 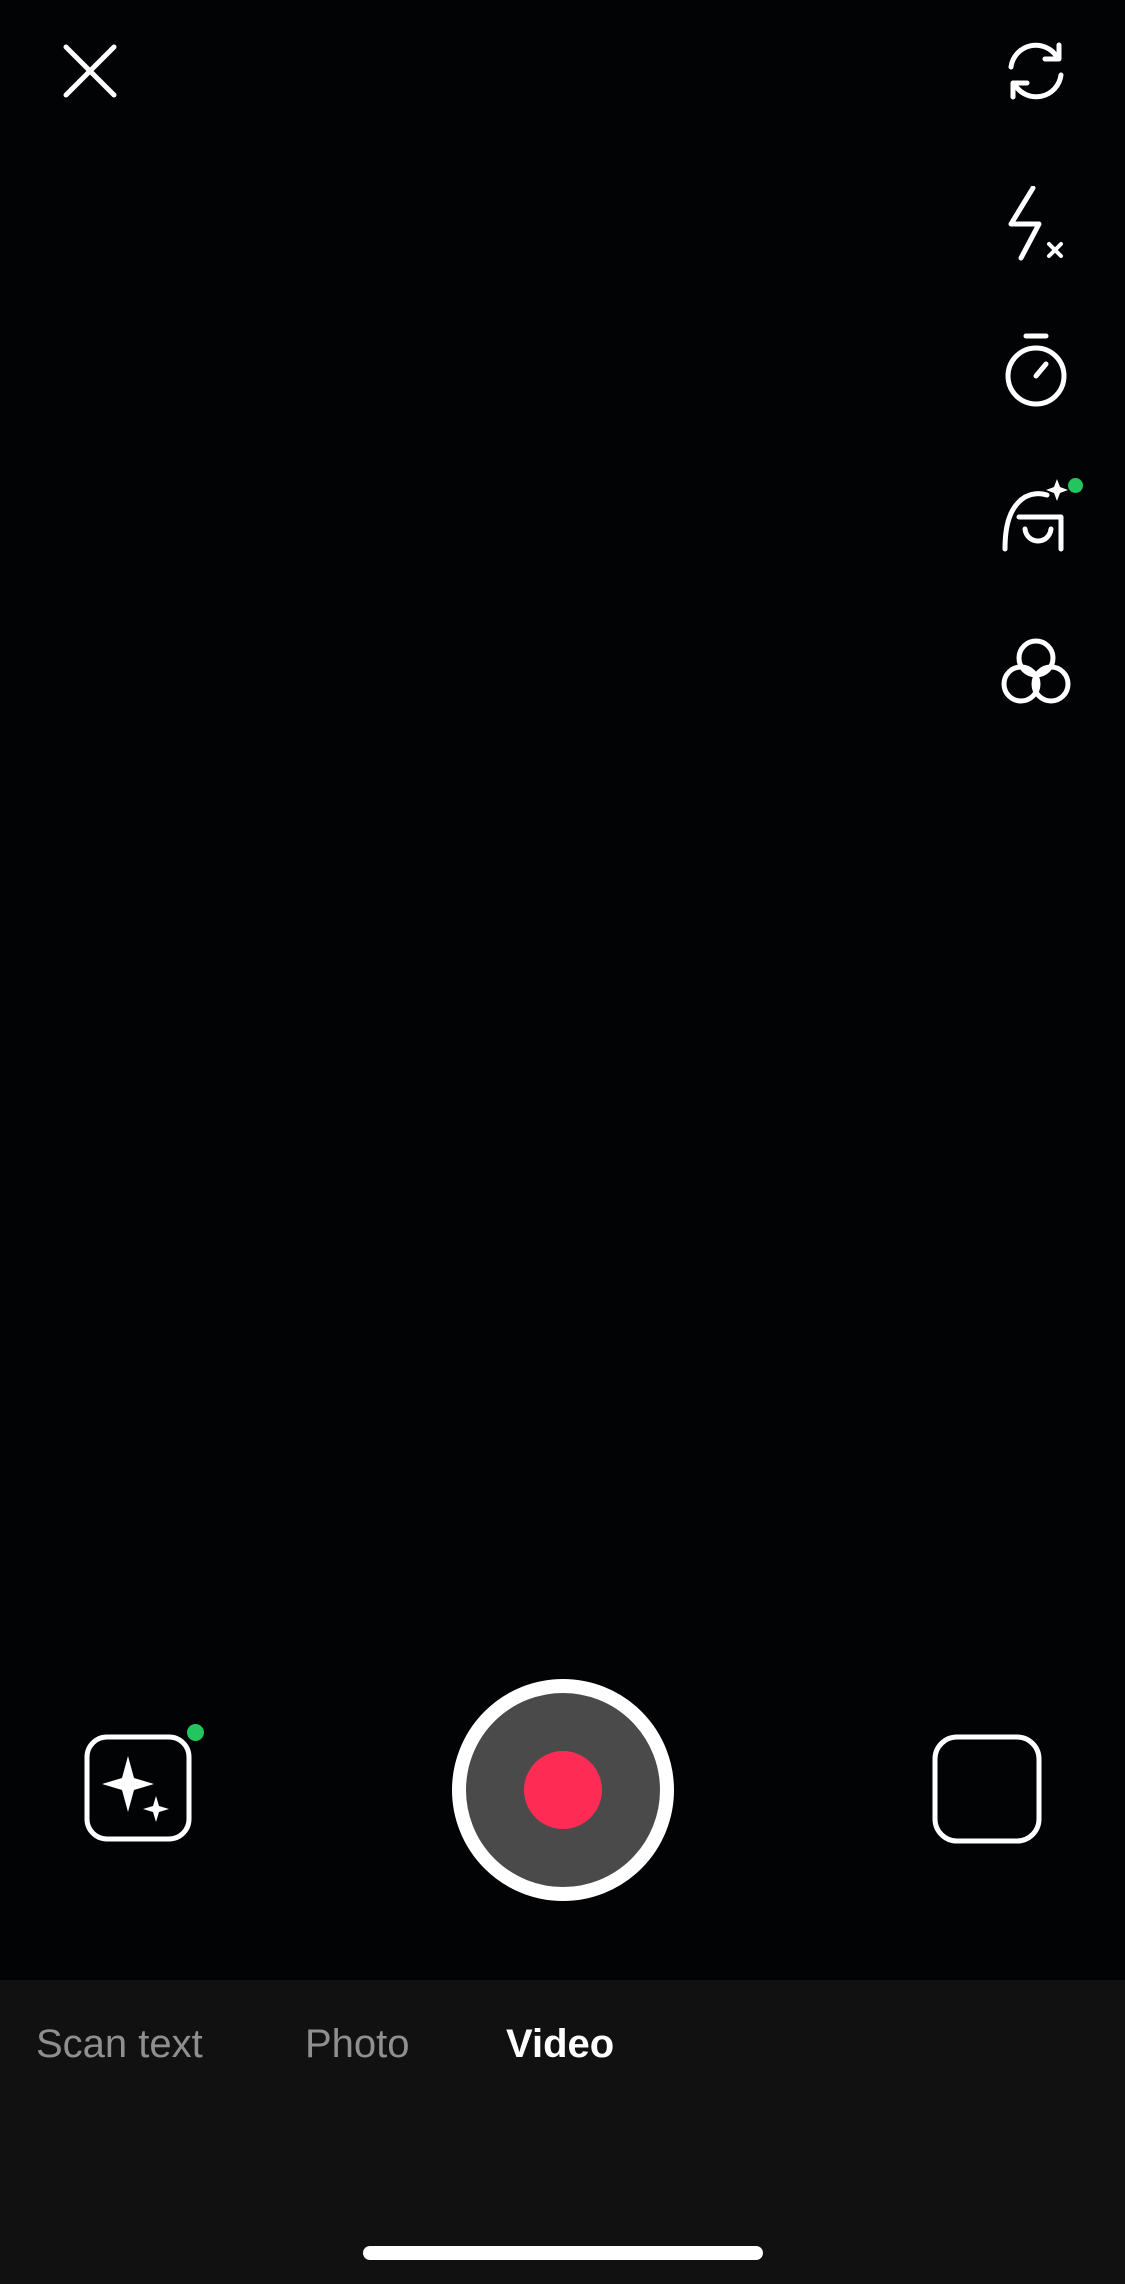 I want to click on beauty-button, so click(x=1036, y=516).